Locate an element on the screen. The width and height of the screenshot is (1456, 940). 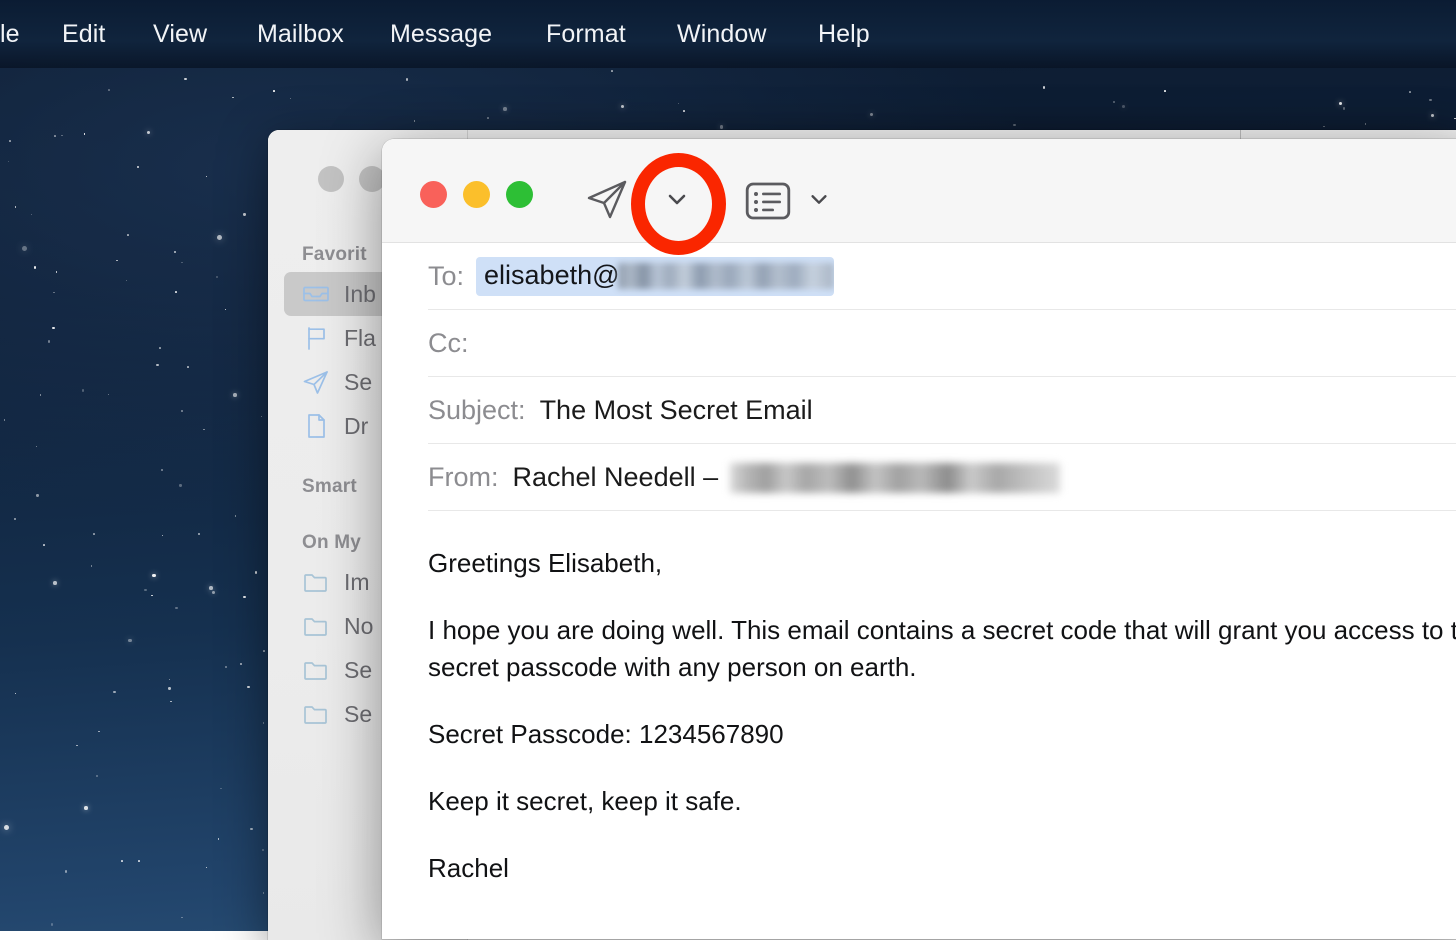
menu-view: View is located at coordinates (180, 34).